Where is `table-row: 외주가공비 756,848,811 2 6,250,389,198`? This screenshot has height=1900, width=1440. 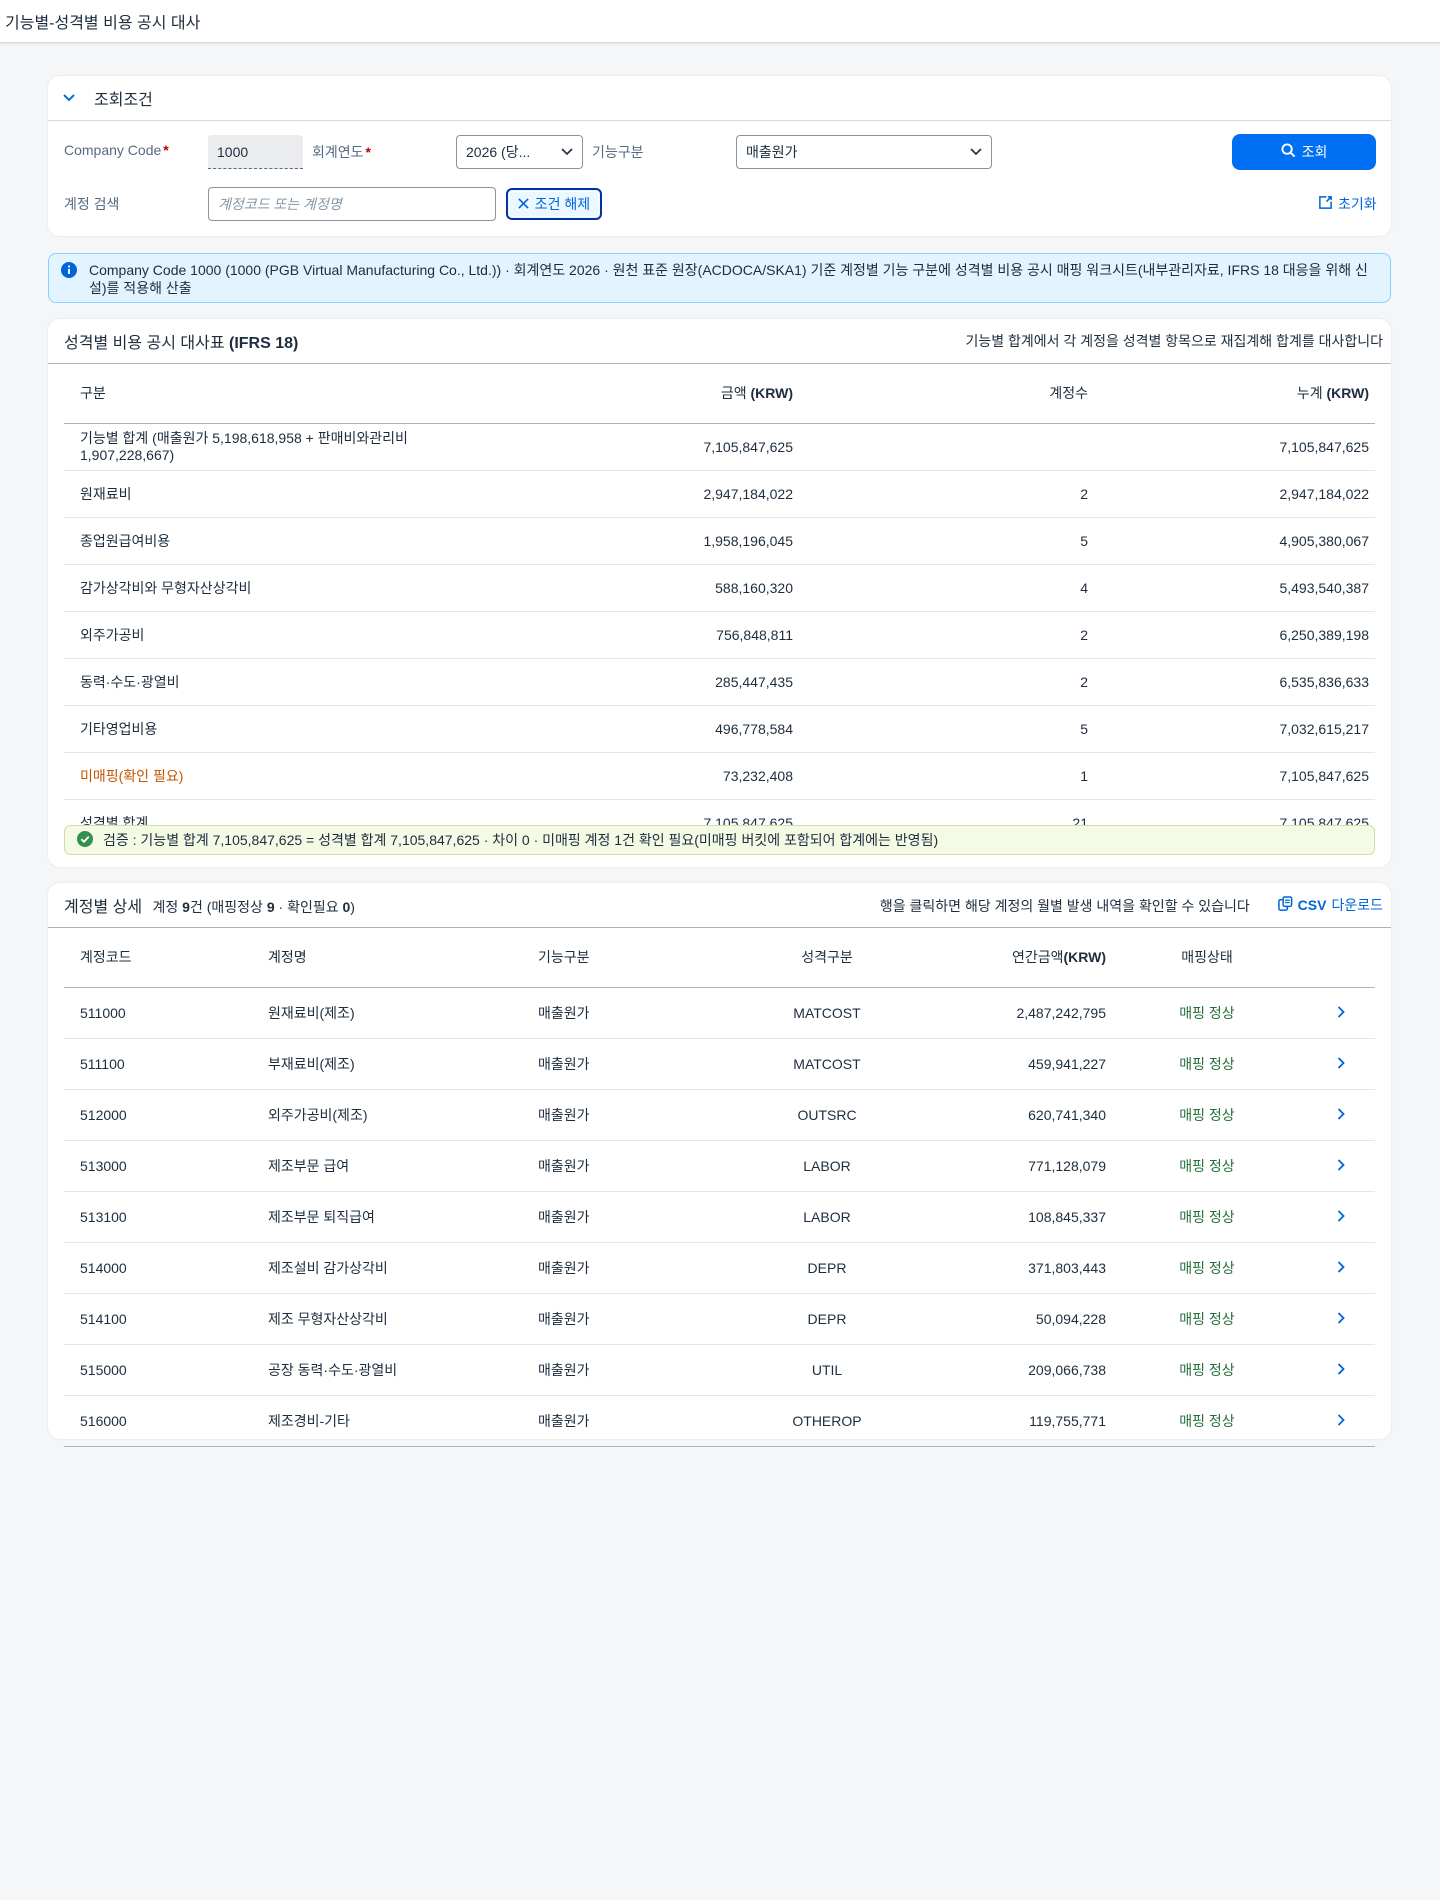
table-row: 외주가공비 756,848,811 2 6,250,389,198 is located at coordinates (719, 635).